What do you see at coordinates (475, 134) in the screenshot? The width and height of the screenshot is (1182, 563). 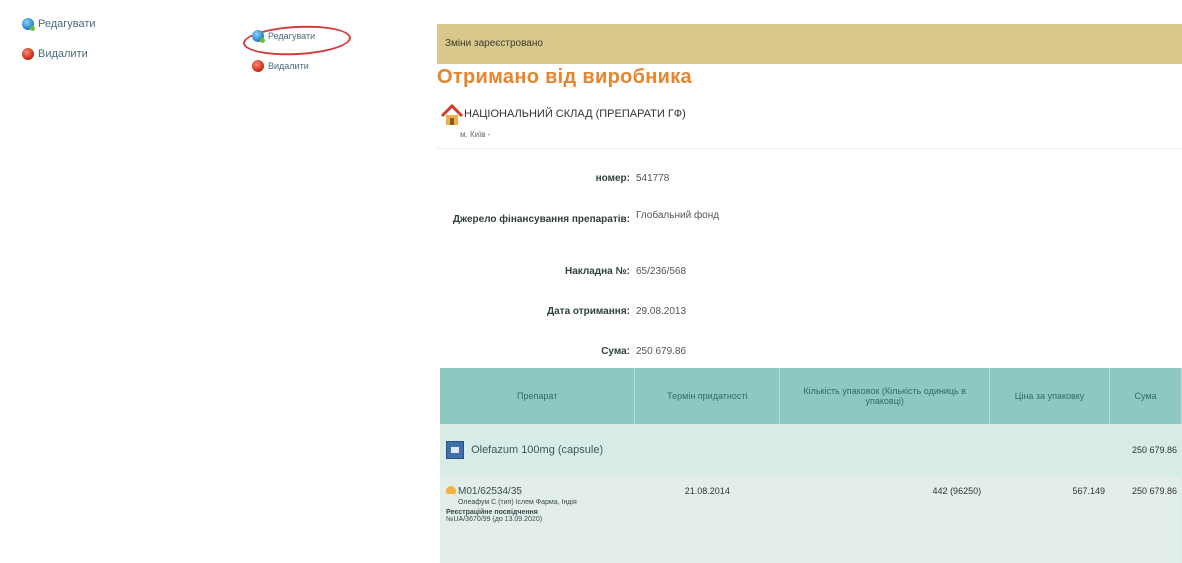 I see `warehouse-city: м. Київ -` at bounding box center [475, 134].